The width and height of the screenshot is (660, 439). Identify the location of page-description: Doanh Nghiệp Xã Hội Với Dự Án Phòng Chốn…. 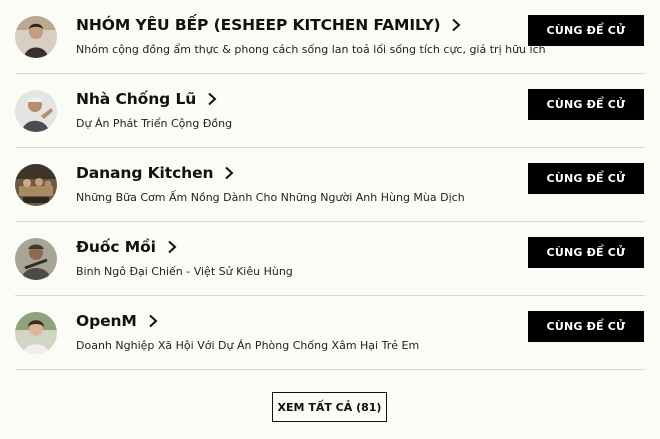
(248, 345).